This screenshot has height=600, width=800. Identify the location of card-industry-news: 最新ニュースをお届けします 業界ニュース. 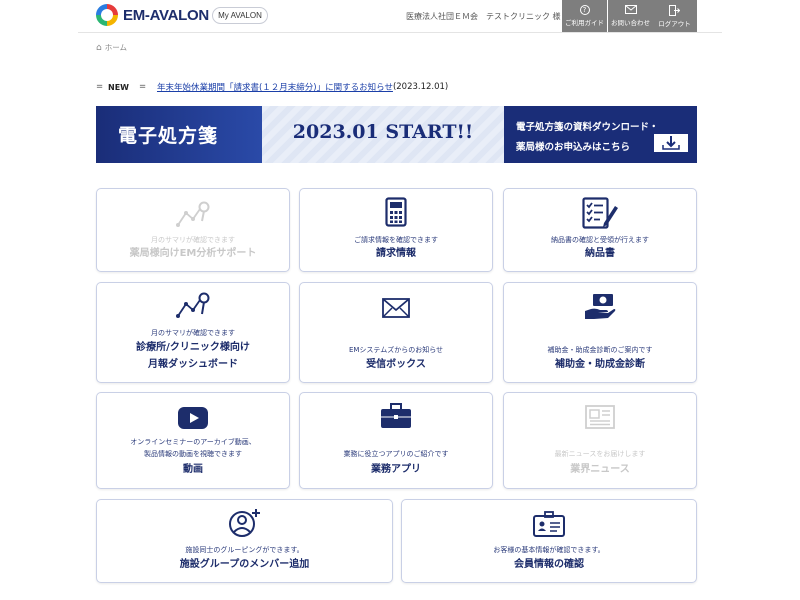
(600, 440).